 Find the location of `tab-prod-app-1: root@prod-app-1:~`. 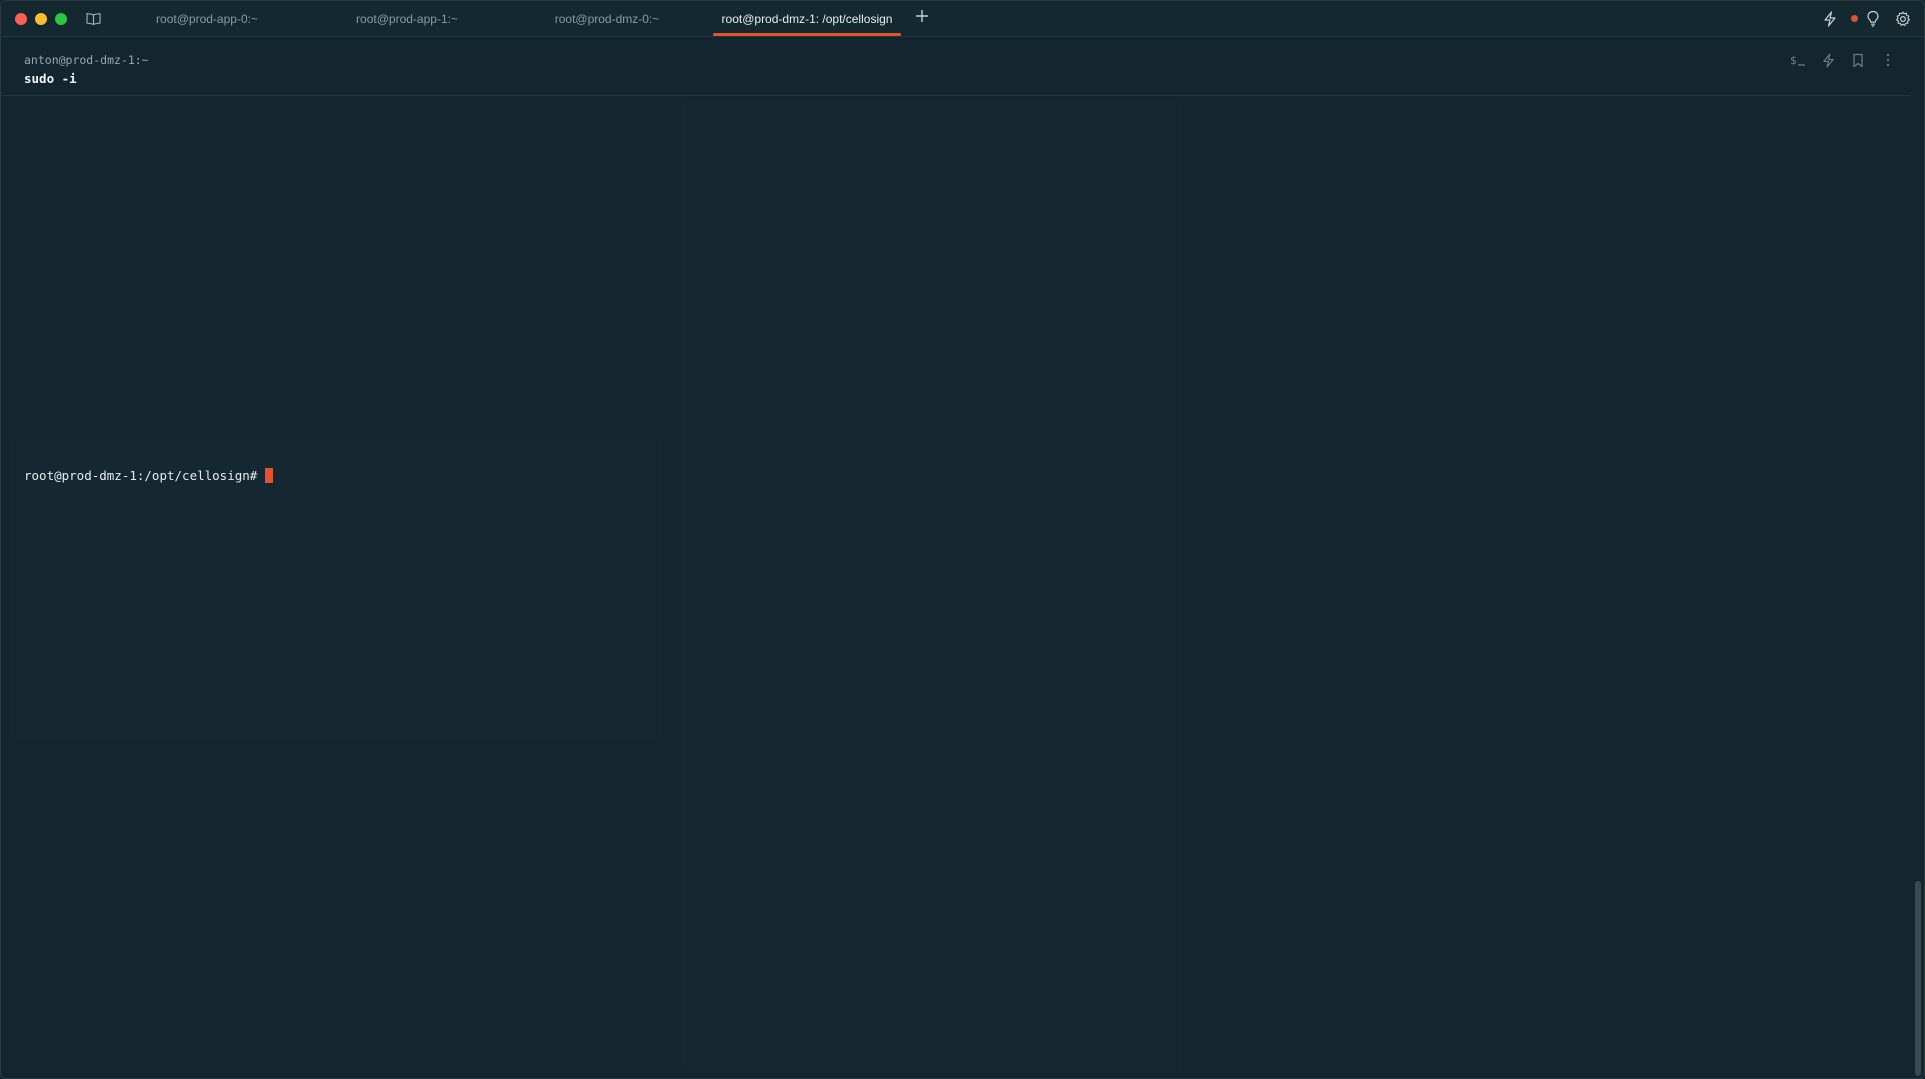

tab-prod-app-1: root@prod-app-1:~ is located at coordinates (407, 18).